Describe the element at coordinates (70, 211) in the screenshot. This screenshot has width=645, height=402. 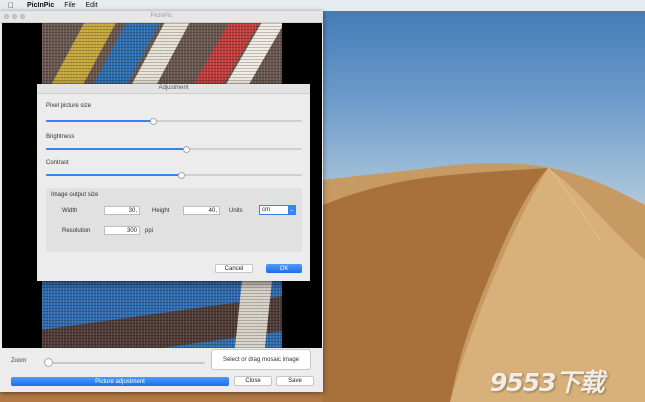
I see `width-label: Width` at that location.